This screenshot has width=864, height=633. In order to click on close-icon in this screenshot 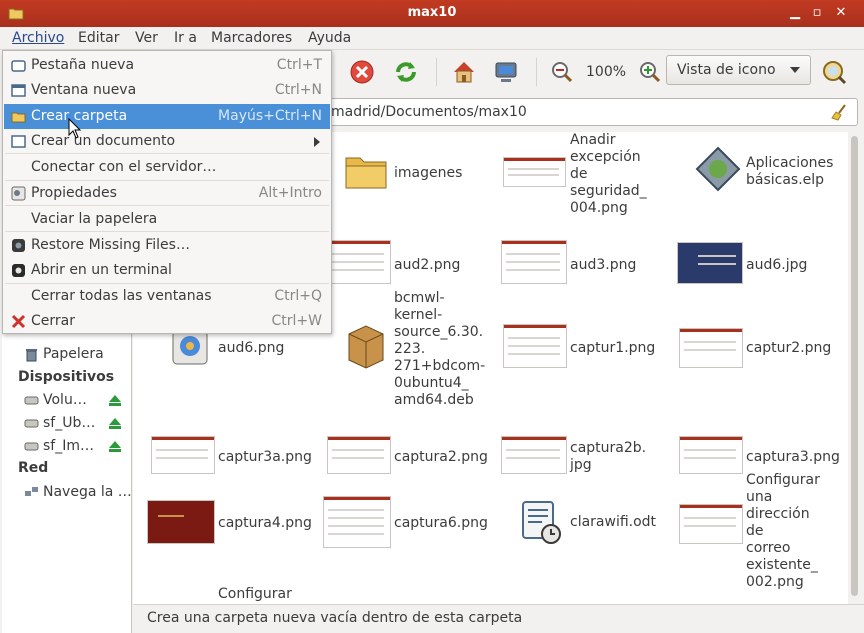, I will do `click(18, 321)`.